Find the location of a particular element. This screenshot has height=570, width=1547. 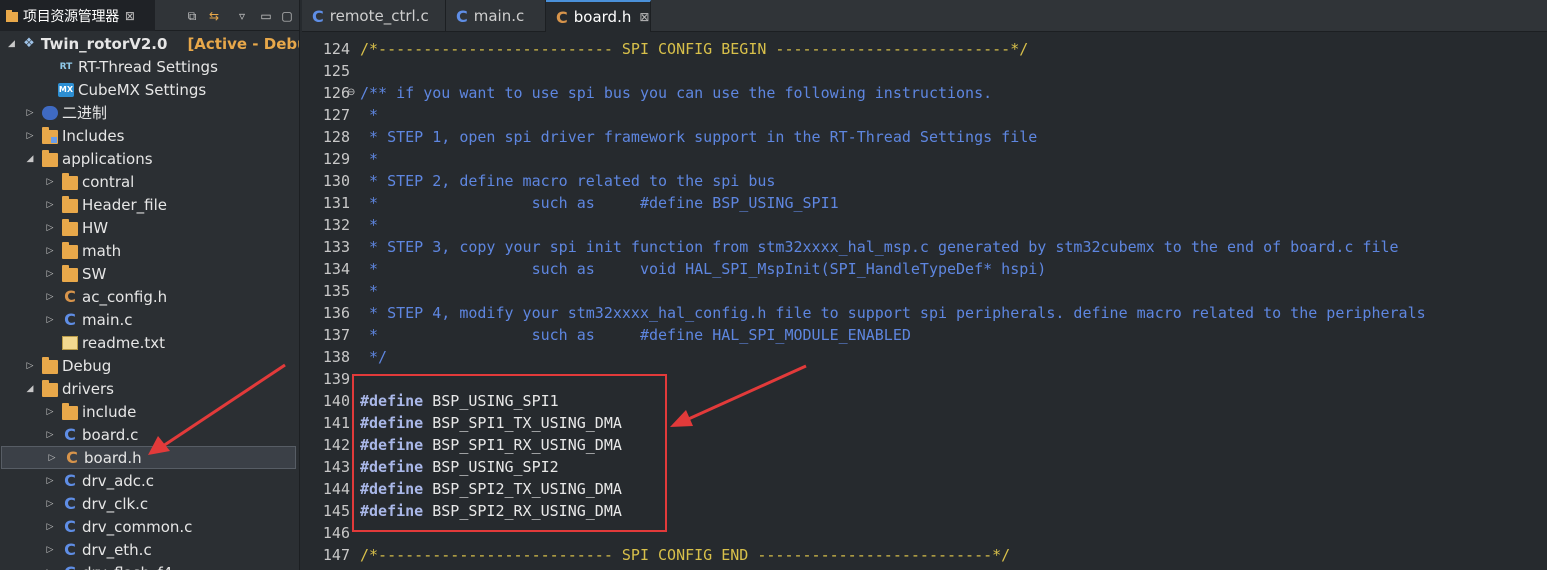

tree-item: ▷ Includes is located at coordinates (149, 135).